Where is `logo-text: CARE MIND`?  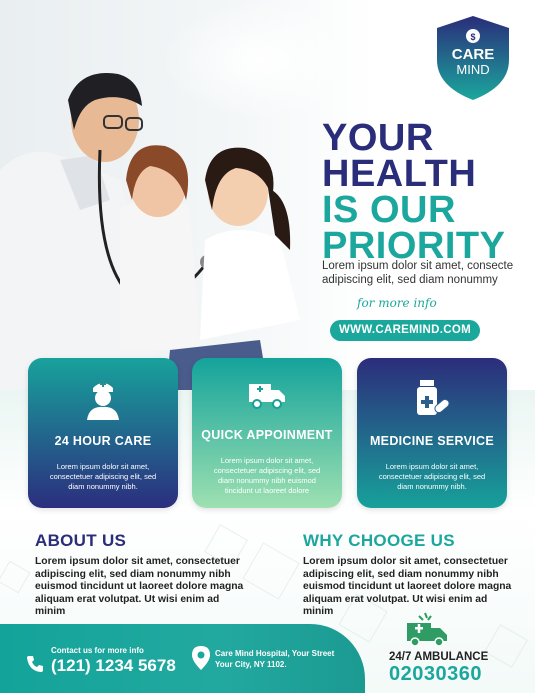 logo-text: CARE MIND is located at coordinates (473, 62).